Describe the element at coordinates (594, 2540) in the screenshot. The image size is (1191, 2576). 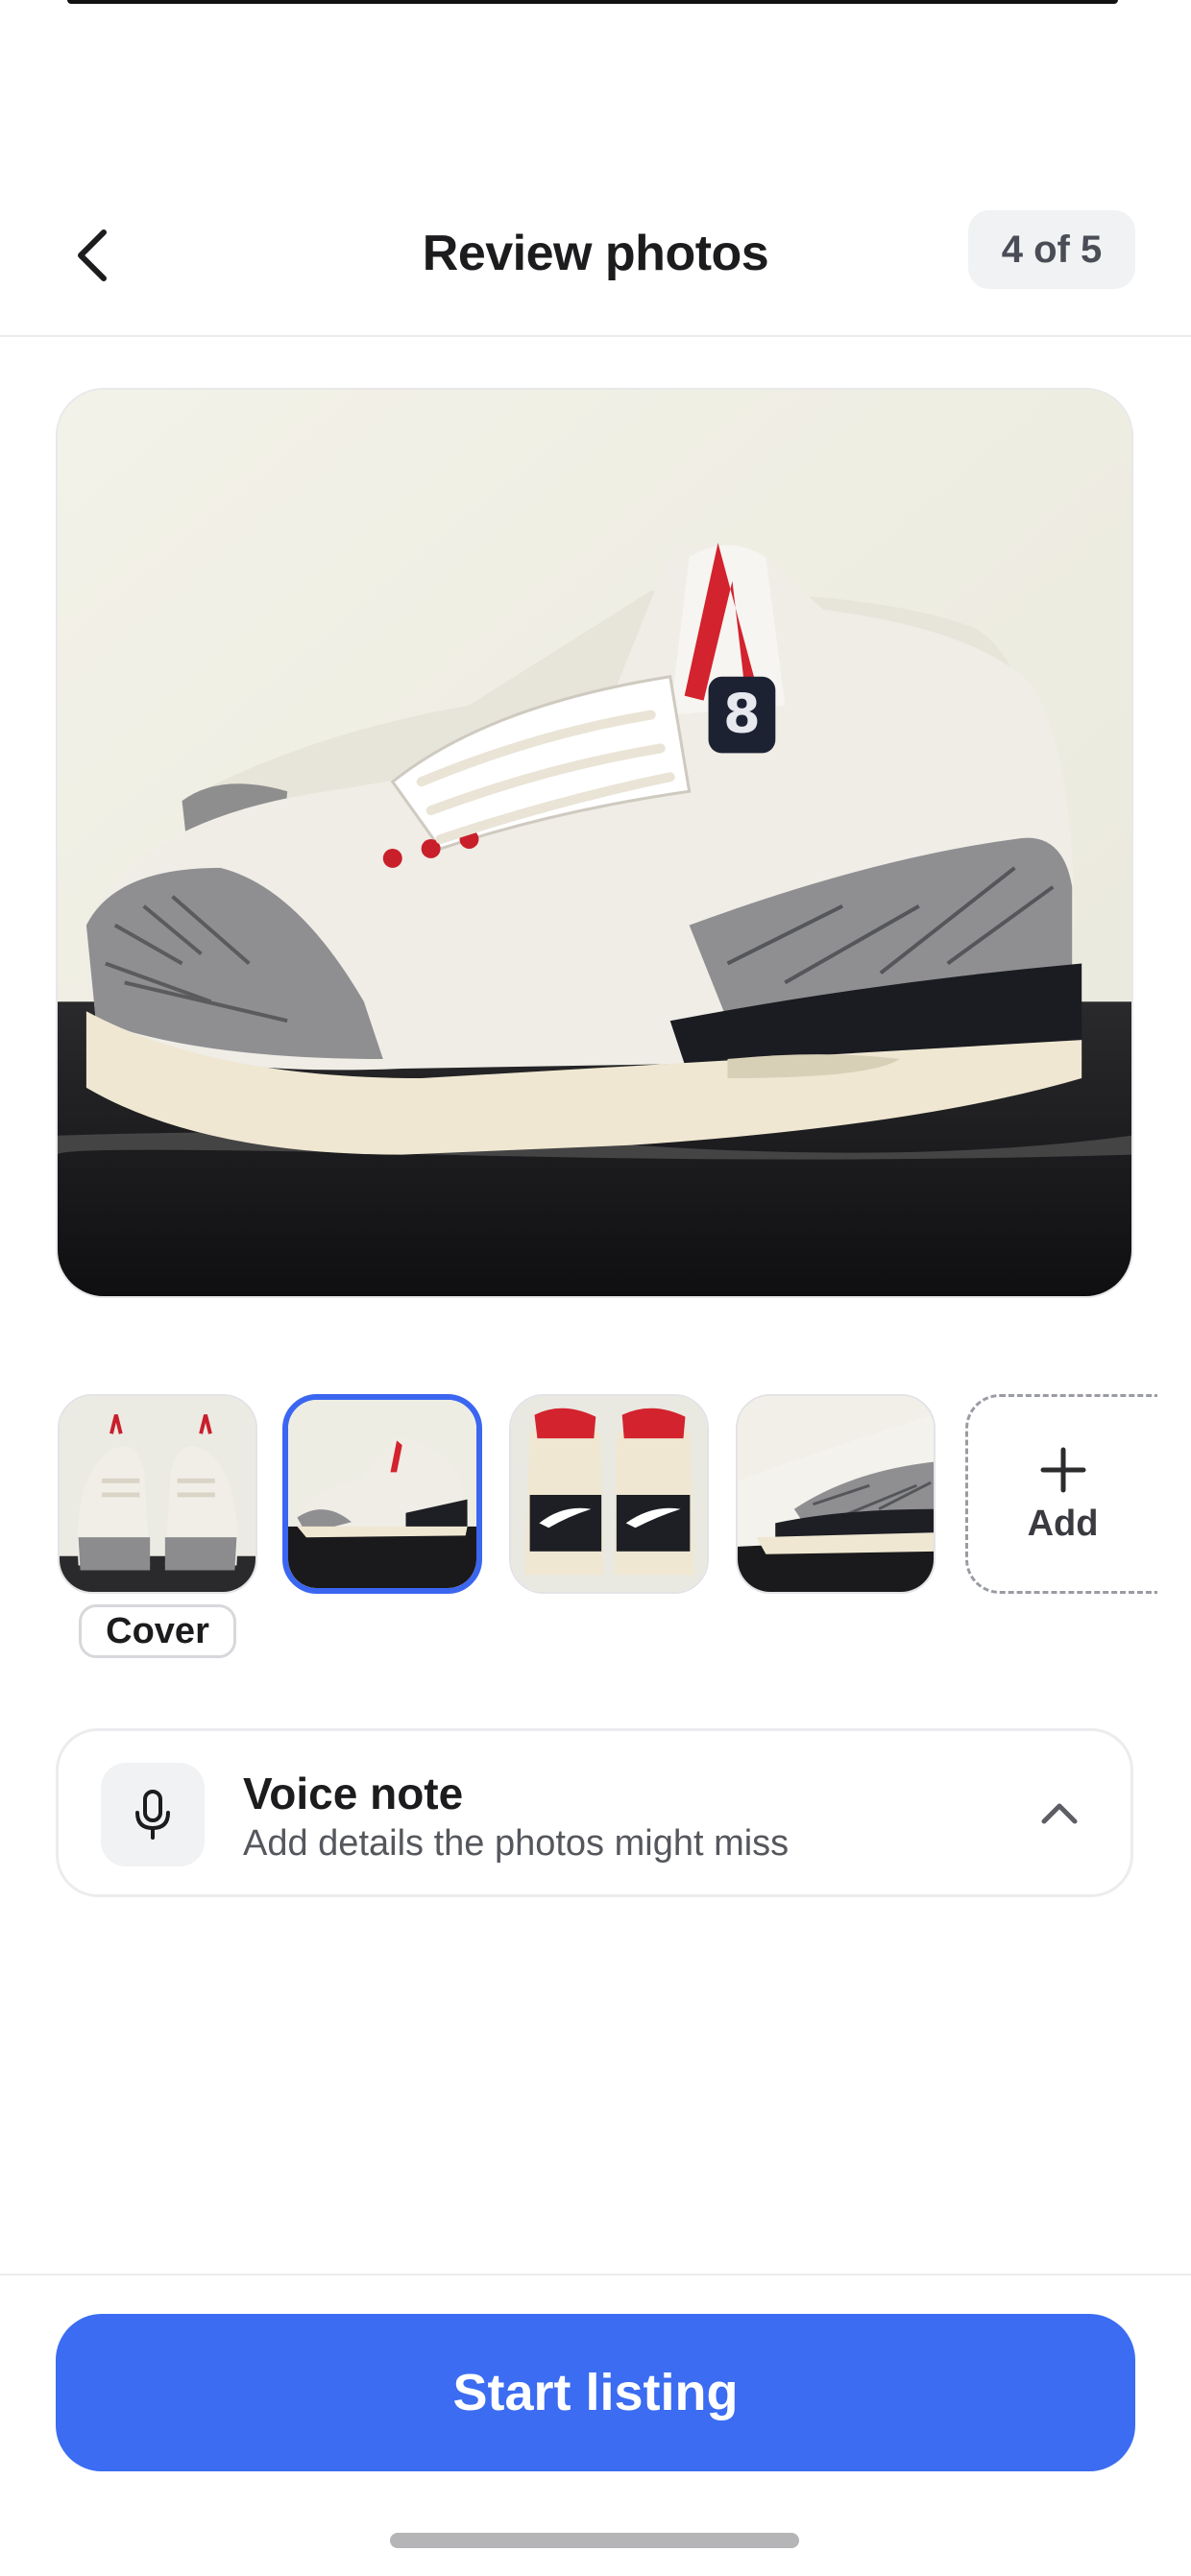
I see `home-indicator` at that location.